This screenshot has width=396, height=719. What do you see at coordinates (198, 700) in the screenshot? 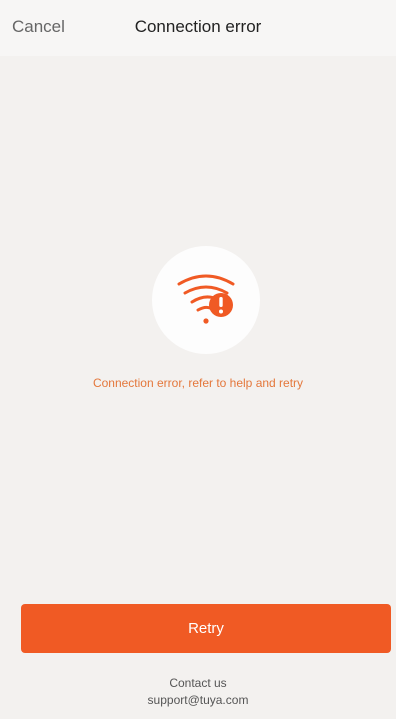
I see `contact-email-link: support@tuya.com` at bounding box center [198, 700].